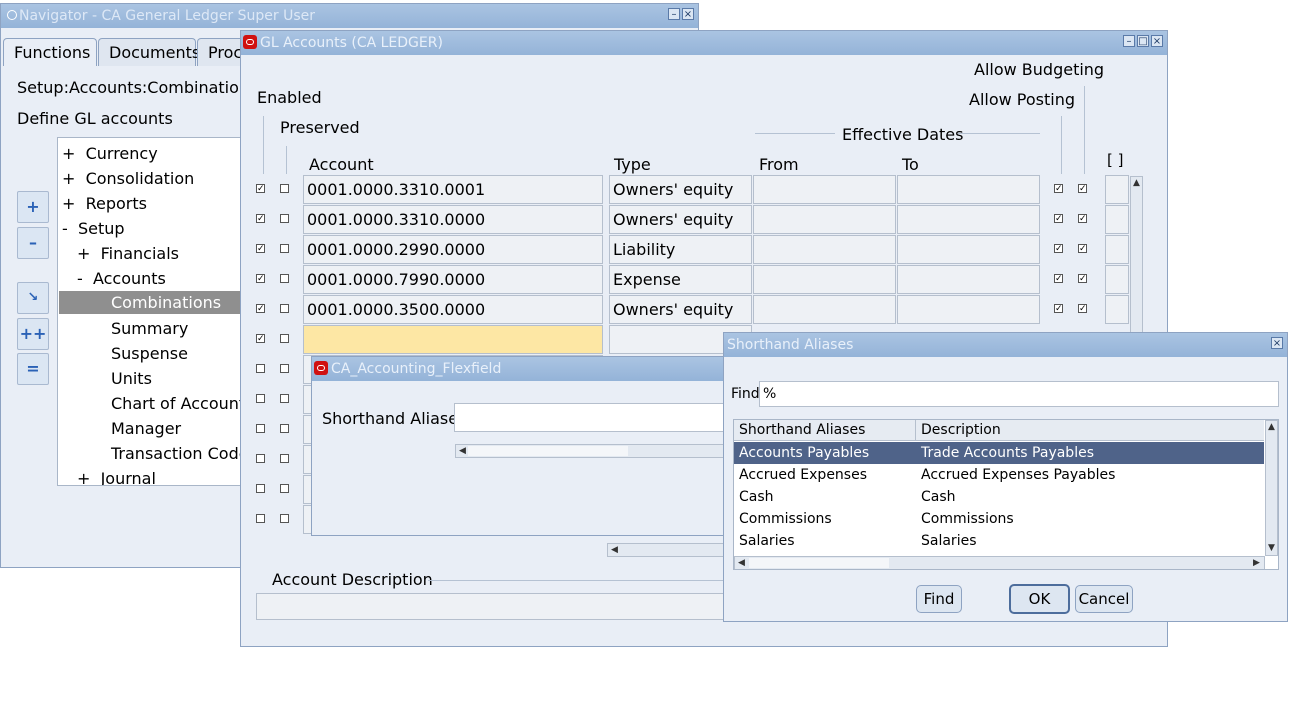 The image size is (1292, 703). What do you see at coordinates (1039, 599) in the screenshot?
I see `ok-button: OK` at bounding box center [1039, 599].